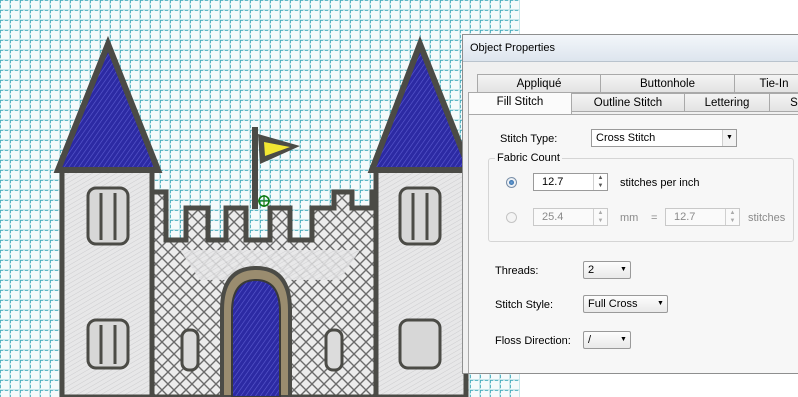 This screenshot has height=397, width=798. What do you see at coordinates (520, 103) in the screenshot?
I see `tab-fill-stitch: Fill Stitch` at bounding box center [520, 103].